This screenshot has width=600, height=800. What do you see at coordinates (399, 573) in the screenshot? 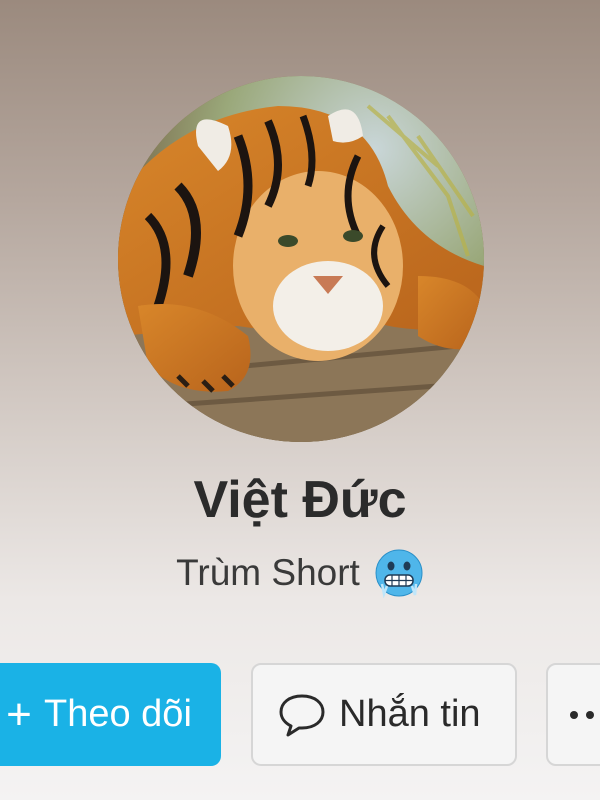
I see `cold-face-emoji-icon` at bounding box center [399, 573].